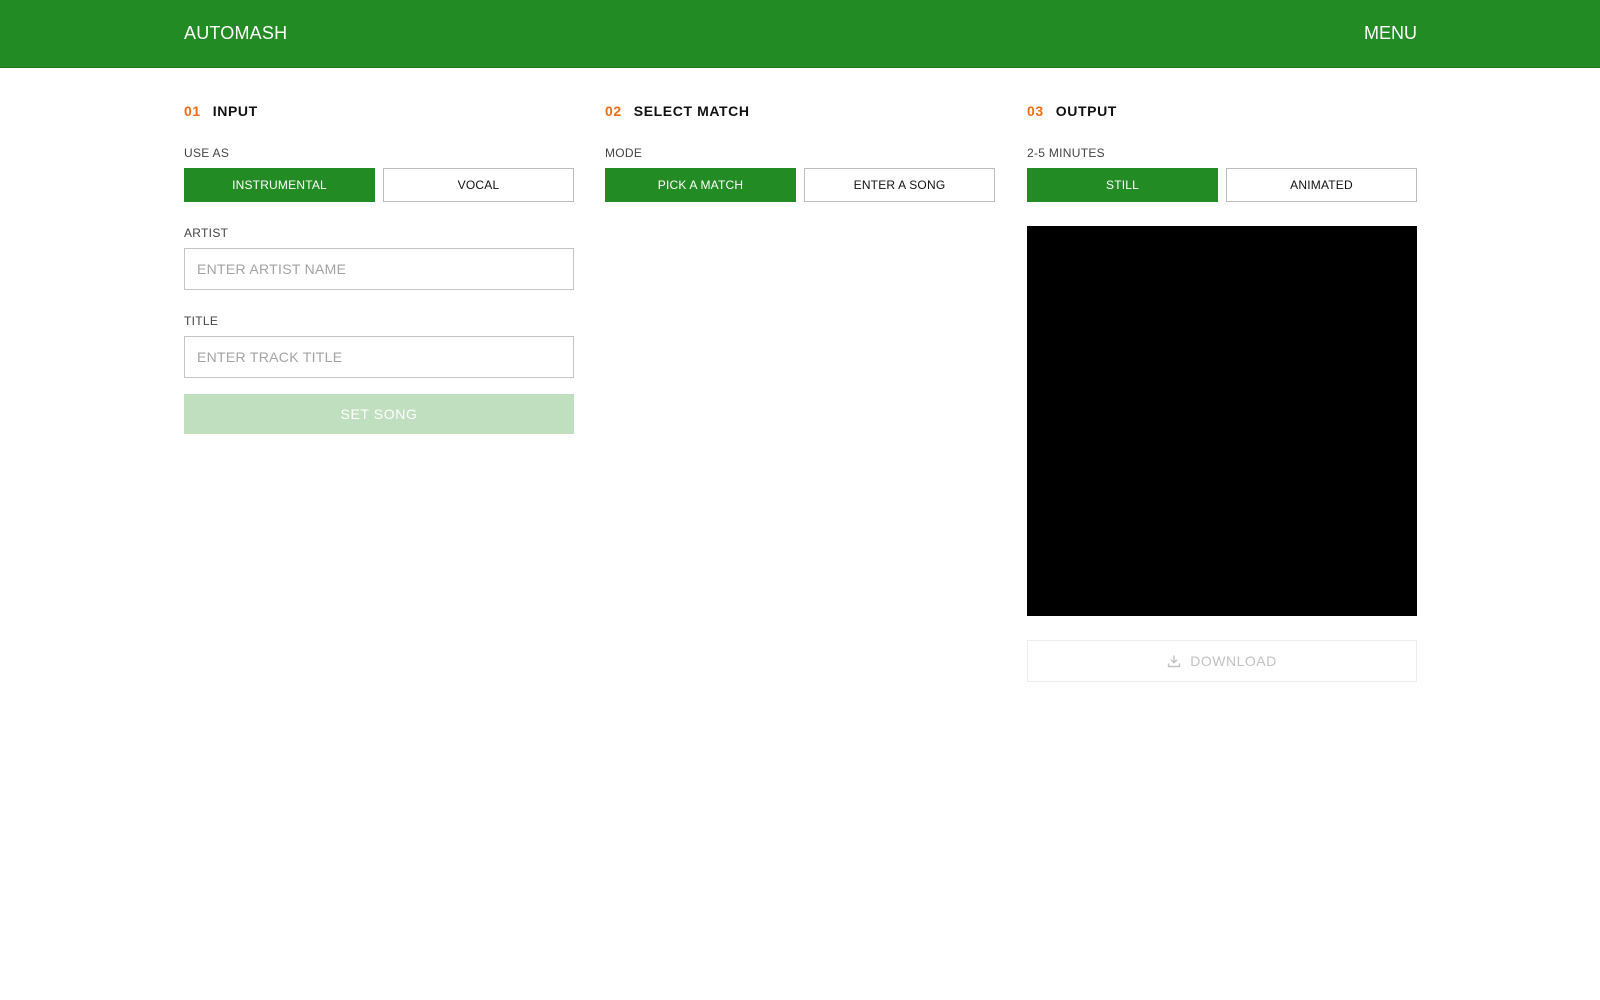  Describe the element at coordinates (1321, 185) in the screenshot. I see `animated-button: ANIMATED` at that location.